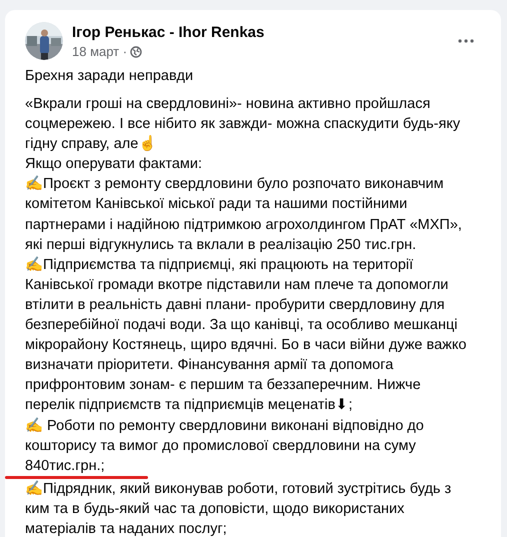 Image resolution: width=507 pixels, height=537 pixels. Describe the element at coordinates (238, 508) in the screenshot. I see `post-paragraph: ✍Підрядник, який виконував роботи, готовий зустрітись будь з ким та в будь-який час та доповісти, щодо використаних матеріалів та наданих послуг;` at that location.